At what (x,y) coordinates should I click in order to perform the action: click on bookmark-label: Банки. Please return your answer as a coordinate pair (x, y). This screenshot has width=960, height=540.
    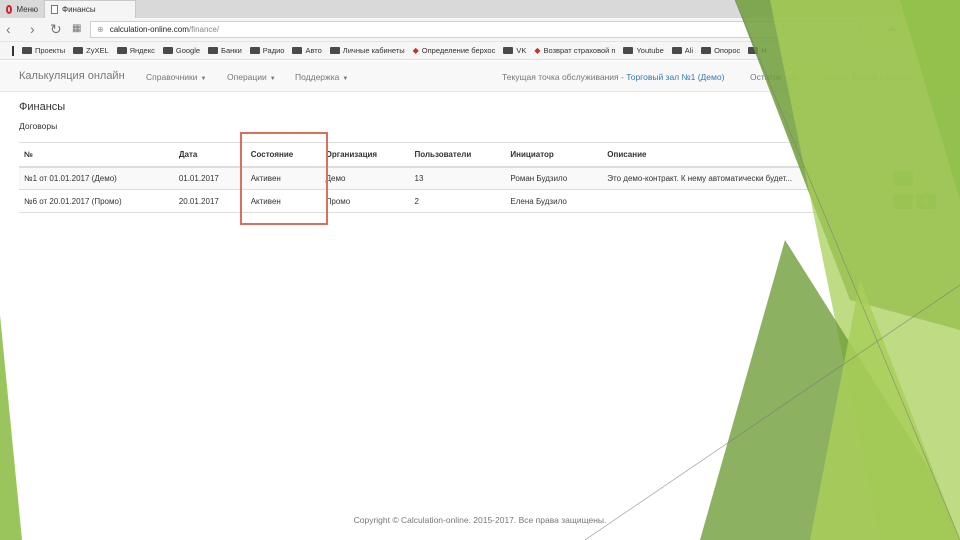
    Looking at the image, I should click on (231, 50).